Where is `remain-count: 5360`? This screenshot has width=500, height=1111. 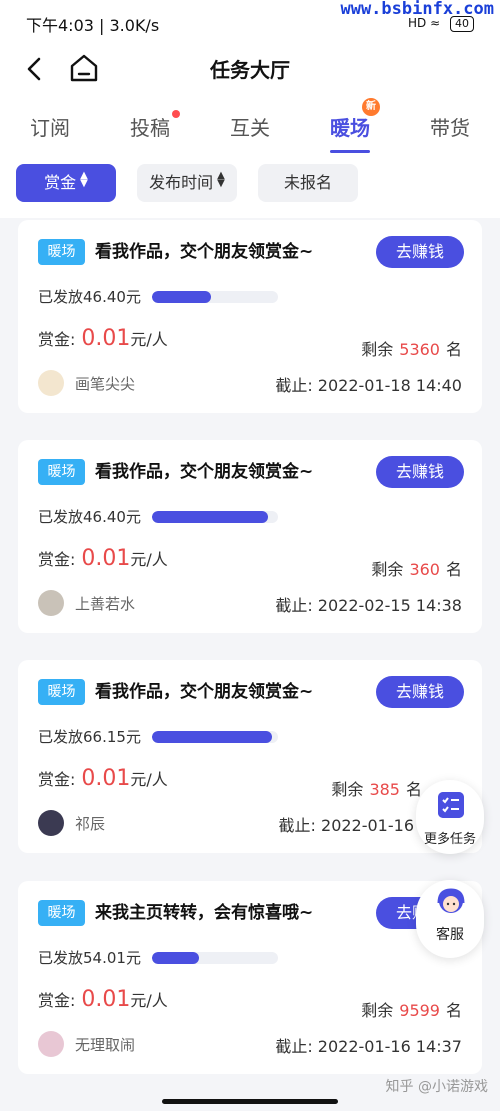
remain-count: 5360 is located at coordinates (419, 349).